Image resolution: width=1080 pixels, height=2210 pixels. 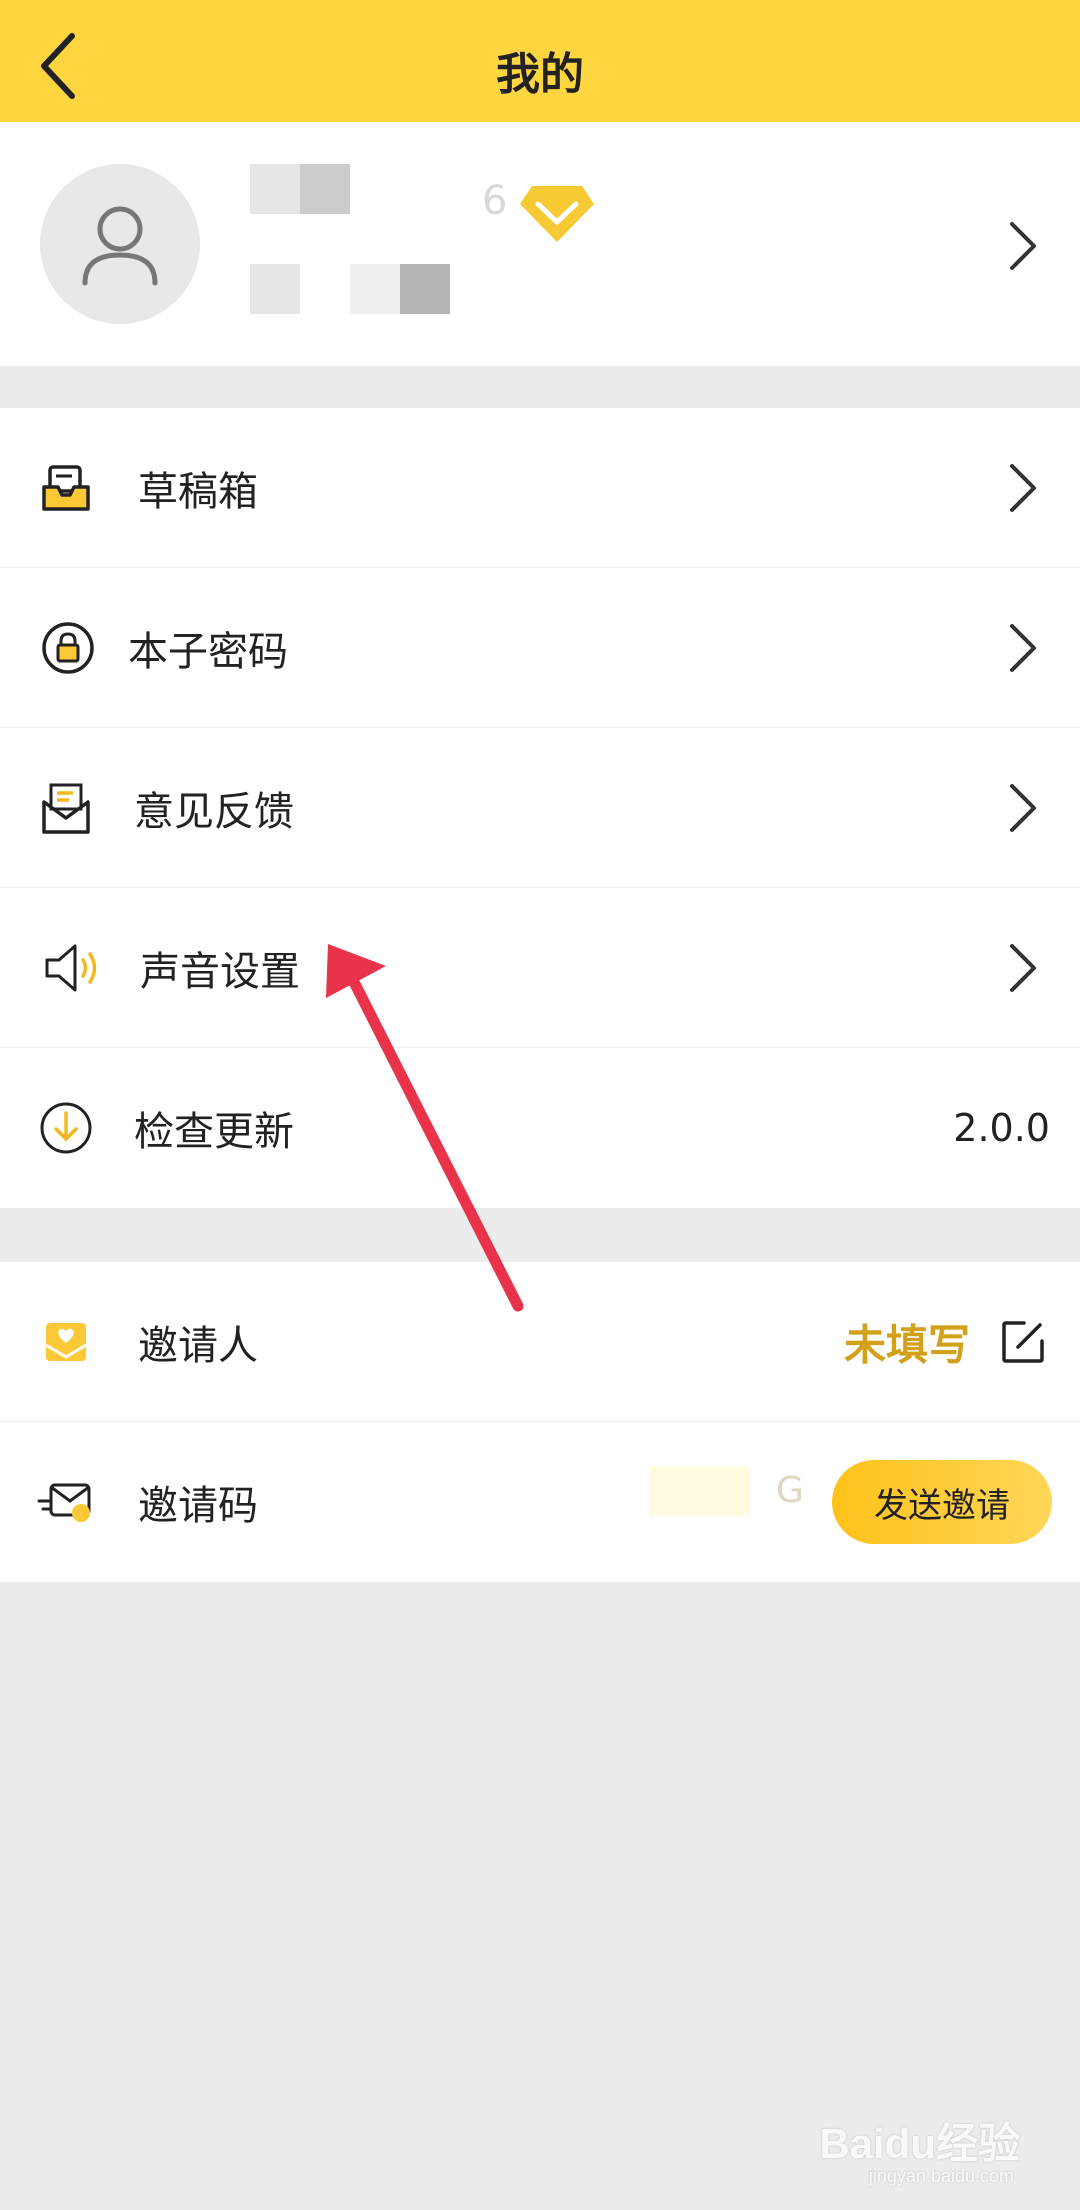 I want to click on user-icon, so click(x=120, y=246).